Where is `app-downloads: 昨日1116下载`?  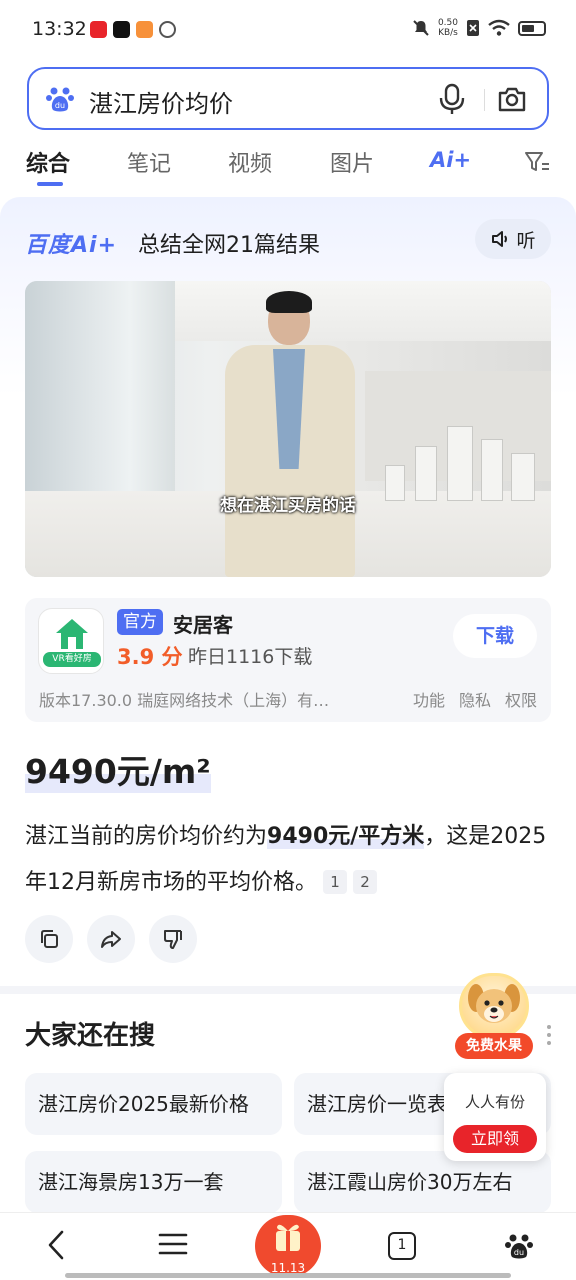 app-downloads: 昨日1116下载 is located at coordinates (250, 657).